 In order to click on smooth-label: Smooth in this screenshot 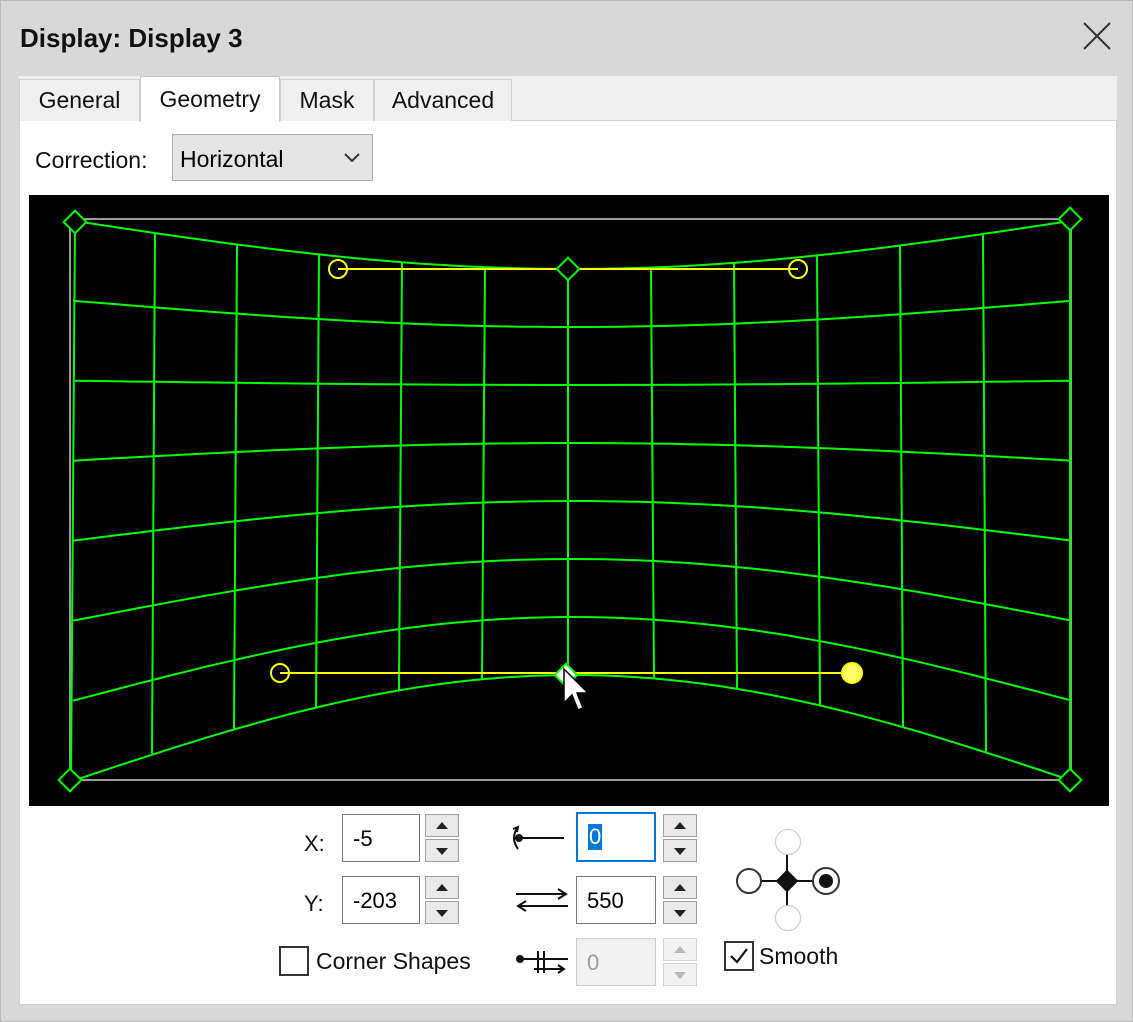, I will do `click(798, 956)`.